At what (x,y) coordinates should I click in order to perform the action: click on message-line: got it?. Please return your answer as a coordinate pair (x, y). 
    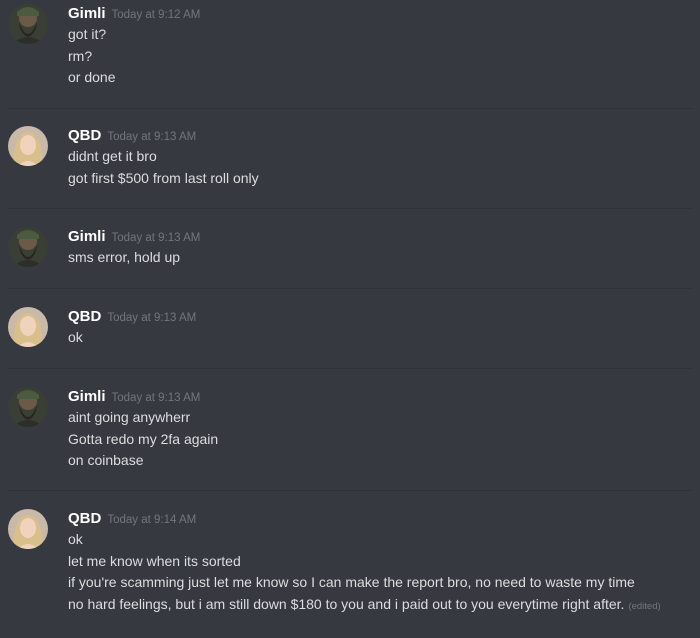
    Looking at the image, I should click on (87, 34).